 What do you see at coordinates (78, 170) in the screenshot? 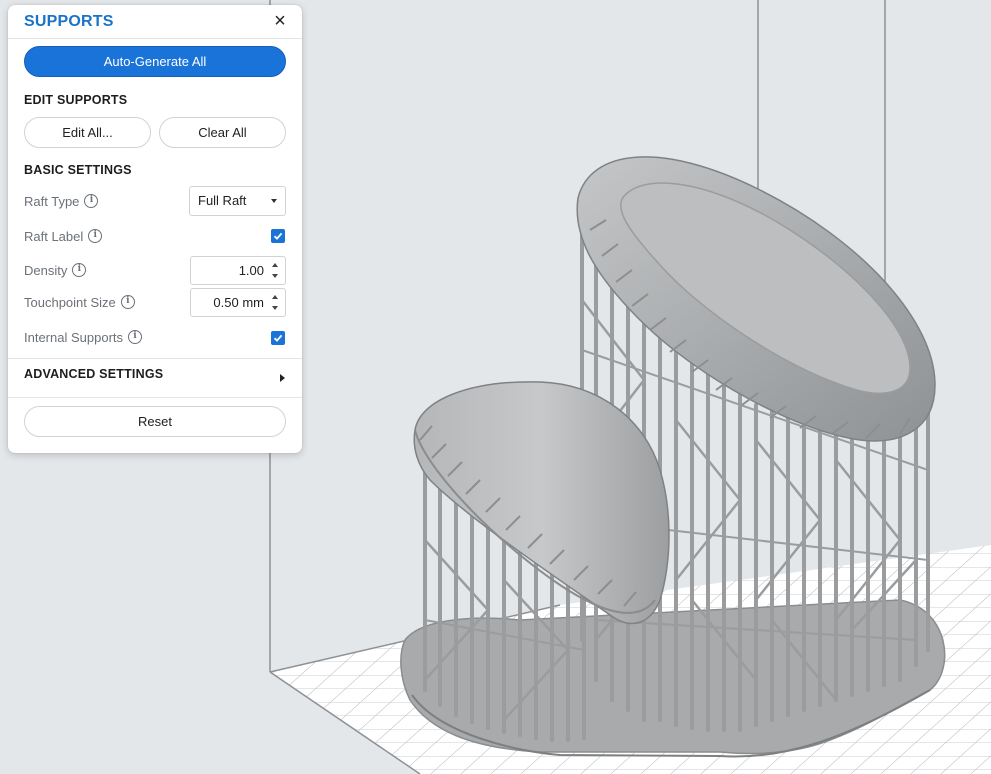
I see `basic-settings-heading: BASIC SETTINGS` at bounding box center [78, 170].